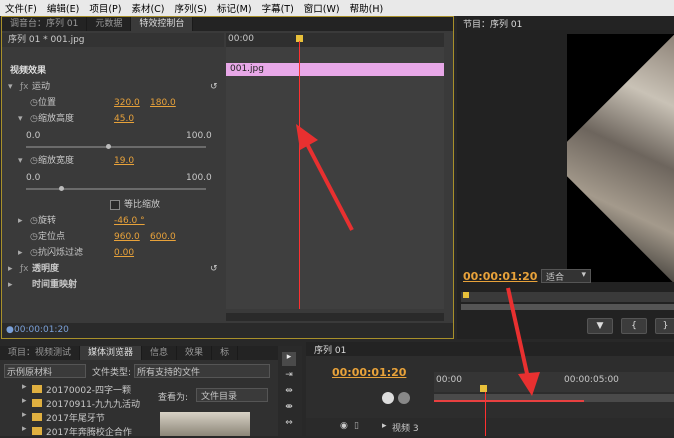 The height and width of the screenshot is (438, 674). I want to click on arrow-head-upper, so click(307, 137).